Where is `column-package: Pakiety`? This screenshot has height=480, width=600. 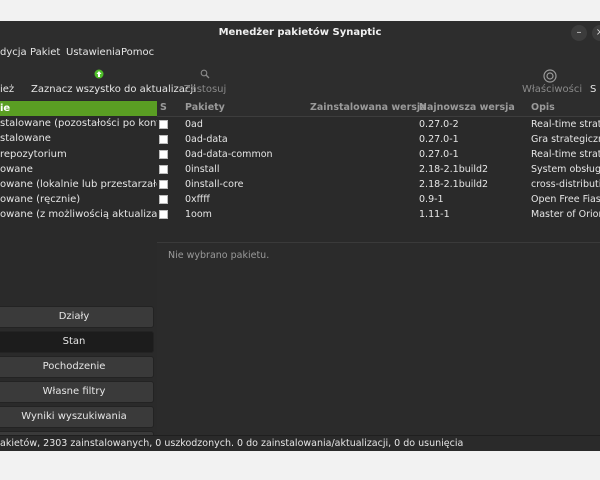
column-package: Pakiety is located at coordinates (205, 107).